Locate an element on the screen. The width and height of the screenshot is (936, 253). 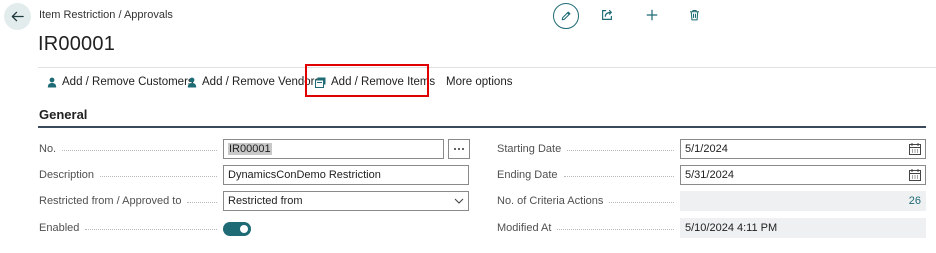
field-label-ending-date: Ending Date is located at coordinates (588, 175).